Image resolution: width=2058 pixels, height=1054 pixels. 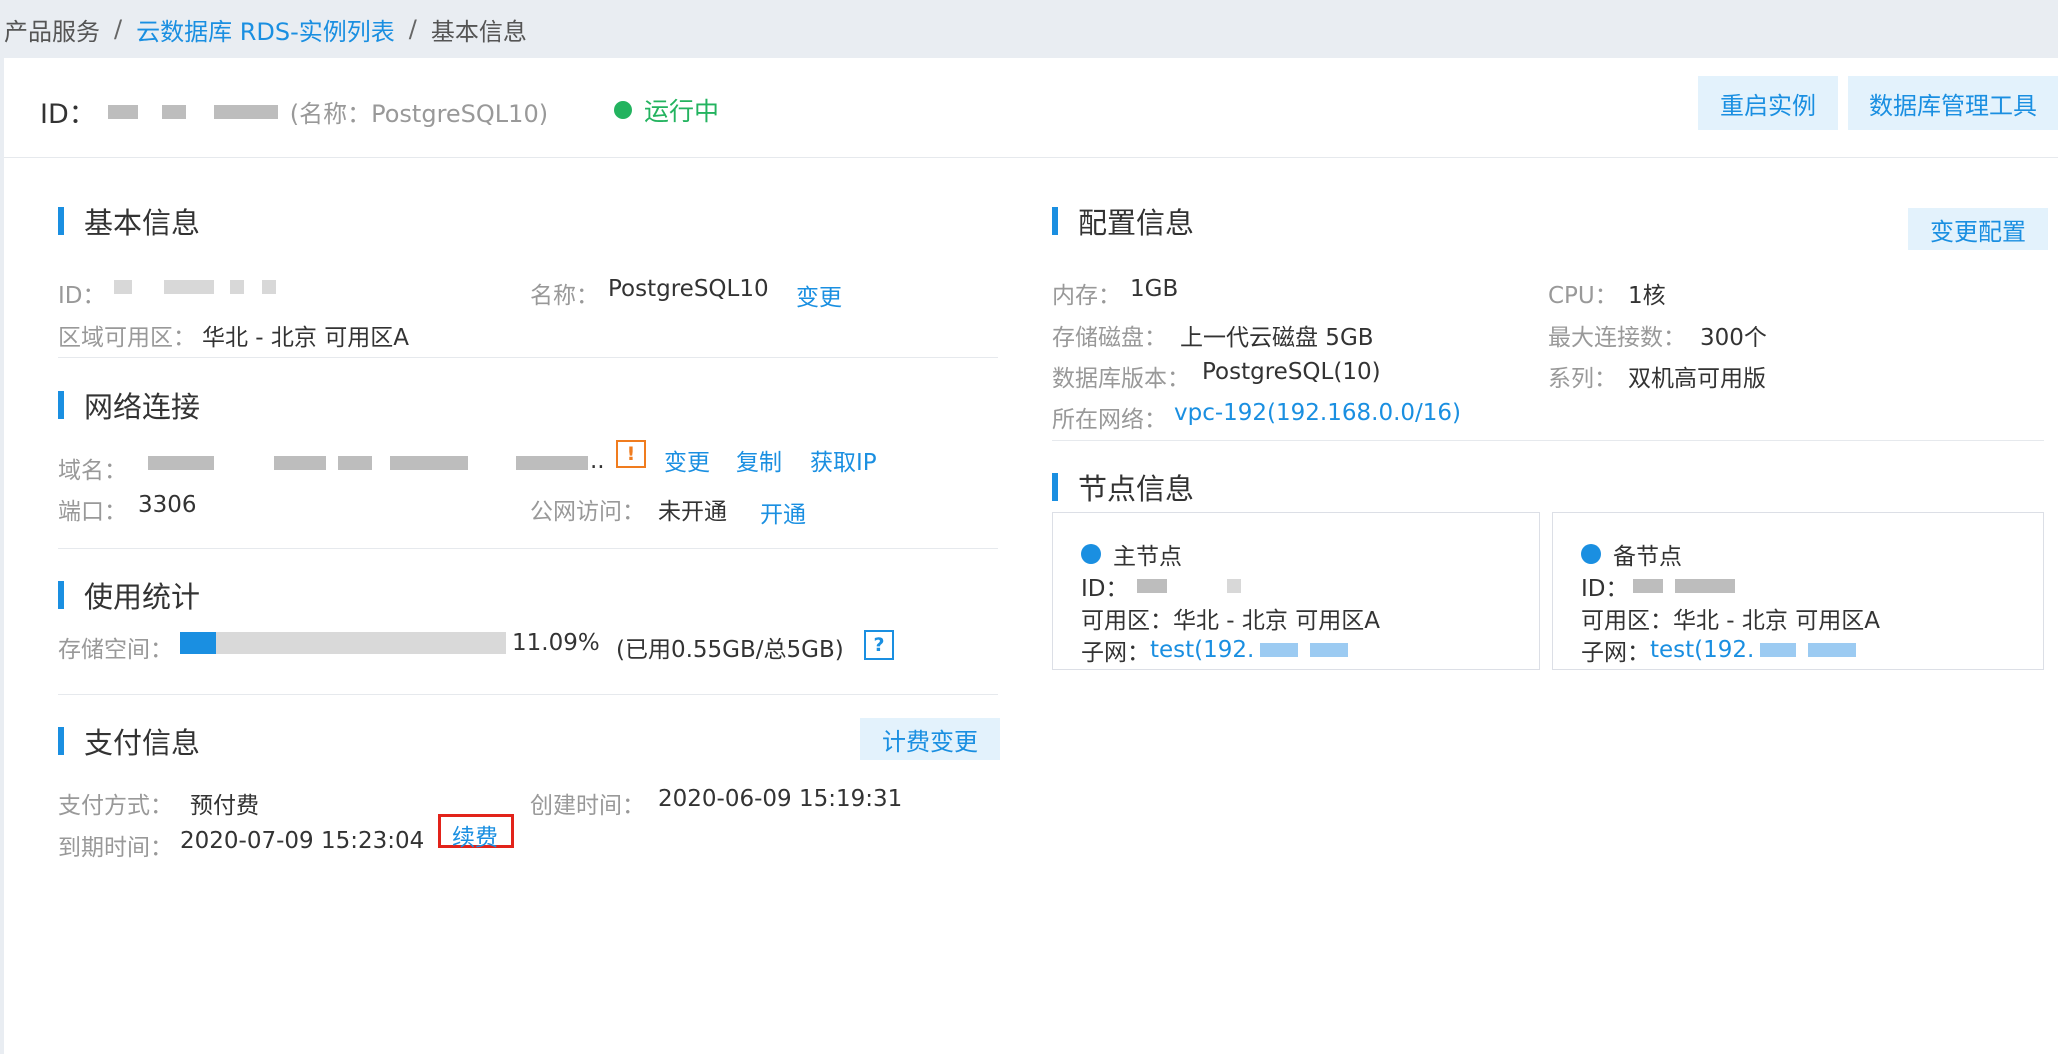 What do you see at coordinates (759, 460) in the screenshot?
I see `copy-domain-link: 复制` at bounding box center [759, 460].